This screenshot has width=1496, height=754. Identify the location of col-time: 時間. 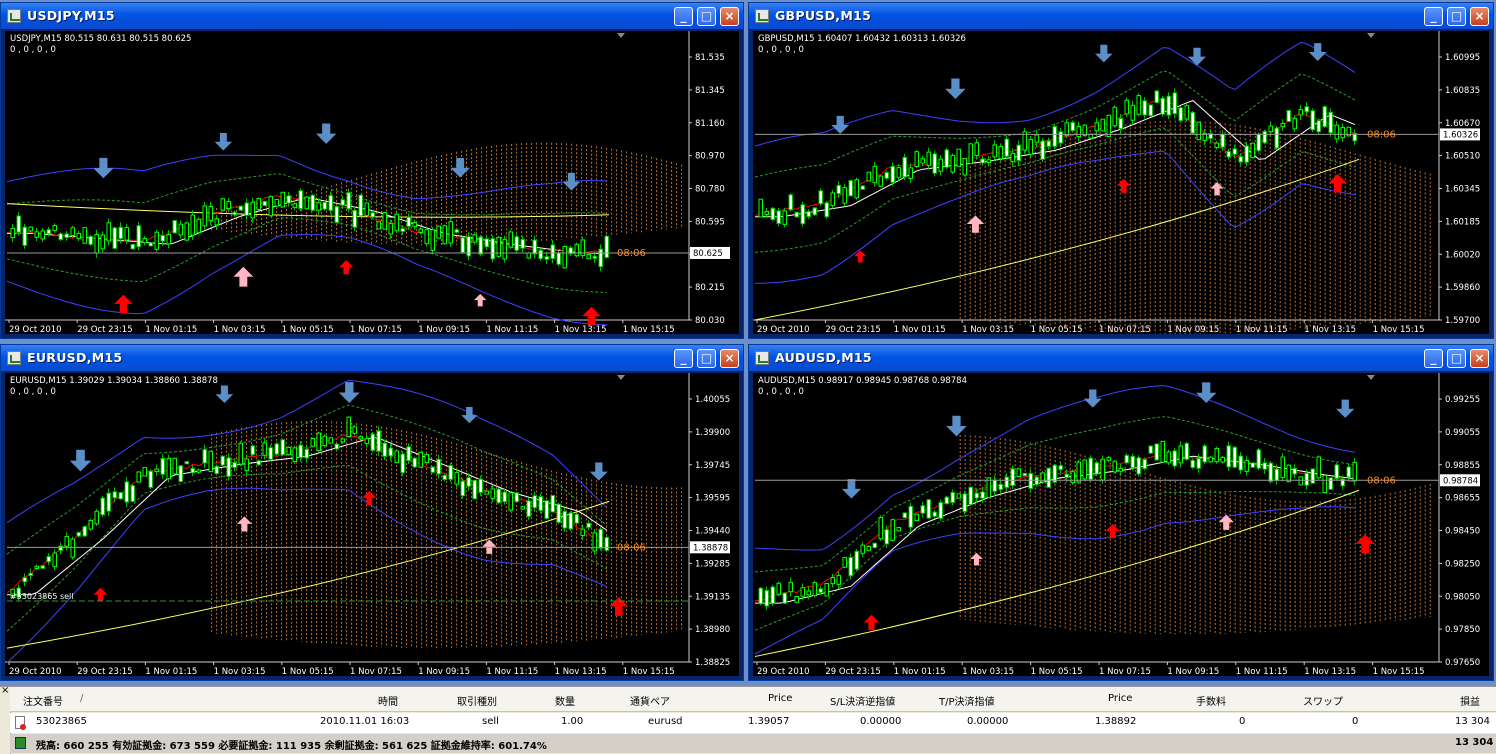
(388, 700).